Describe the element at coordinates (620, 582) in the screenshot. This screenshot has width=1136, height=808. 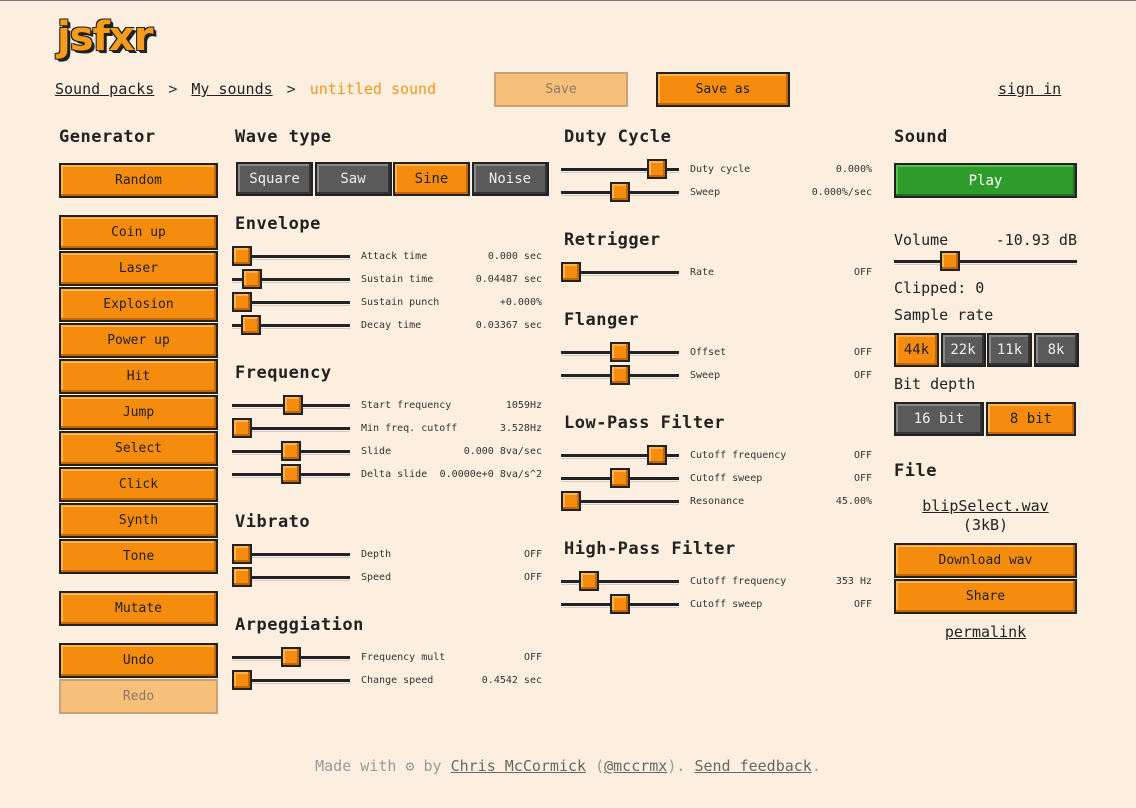
I see `high-pass-cutoff-frequency-slider` at that location.